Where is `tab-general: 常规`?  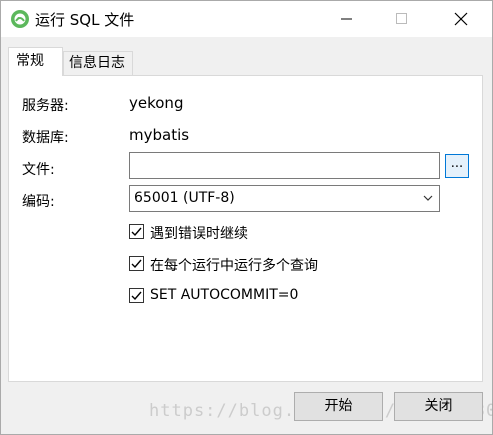 tab-general: 常规 is located at coordinates (35, 61).